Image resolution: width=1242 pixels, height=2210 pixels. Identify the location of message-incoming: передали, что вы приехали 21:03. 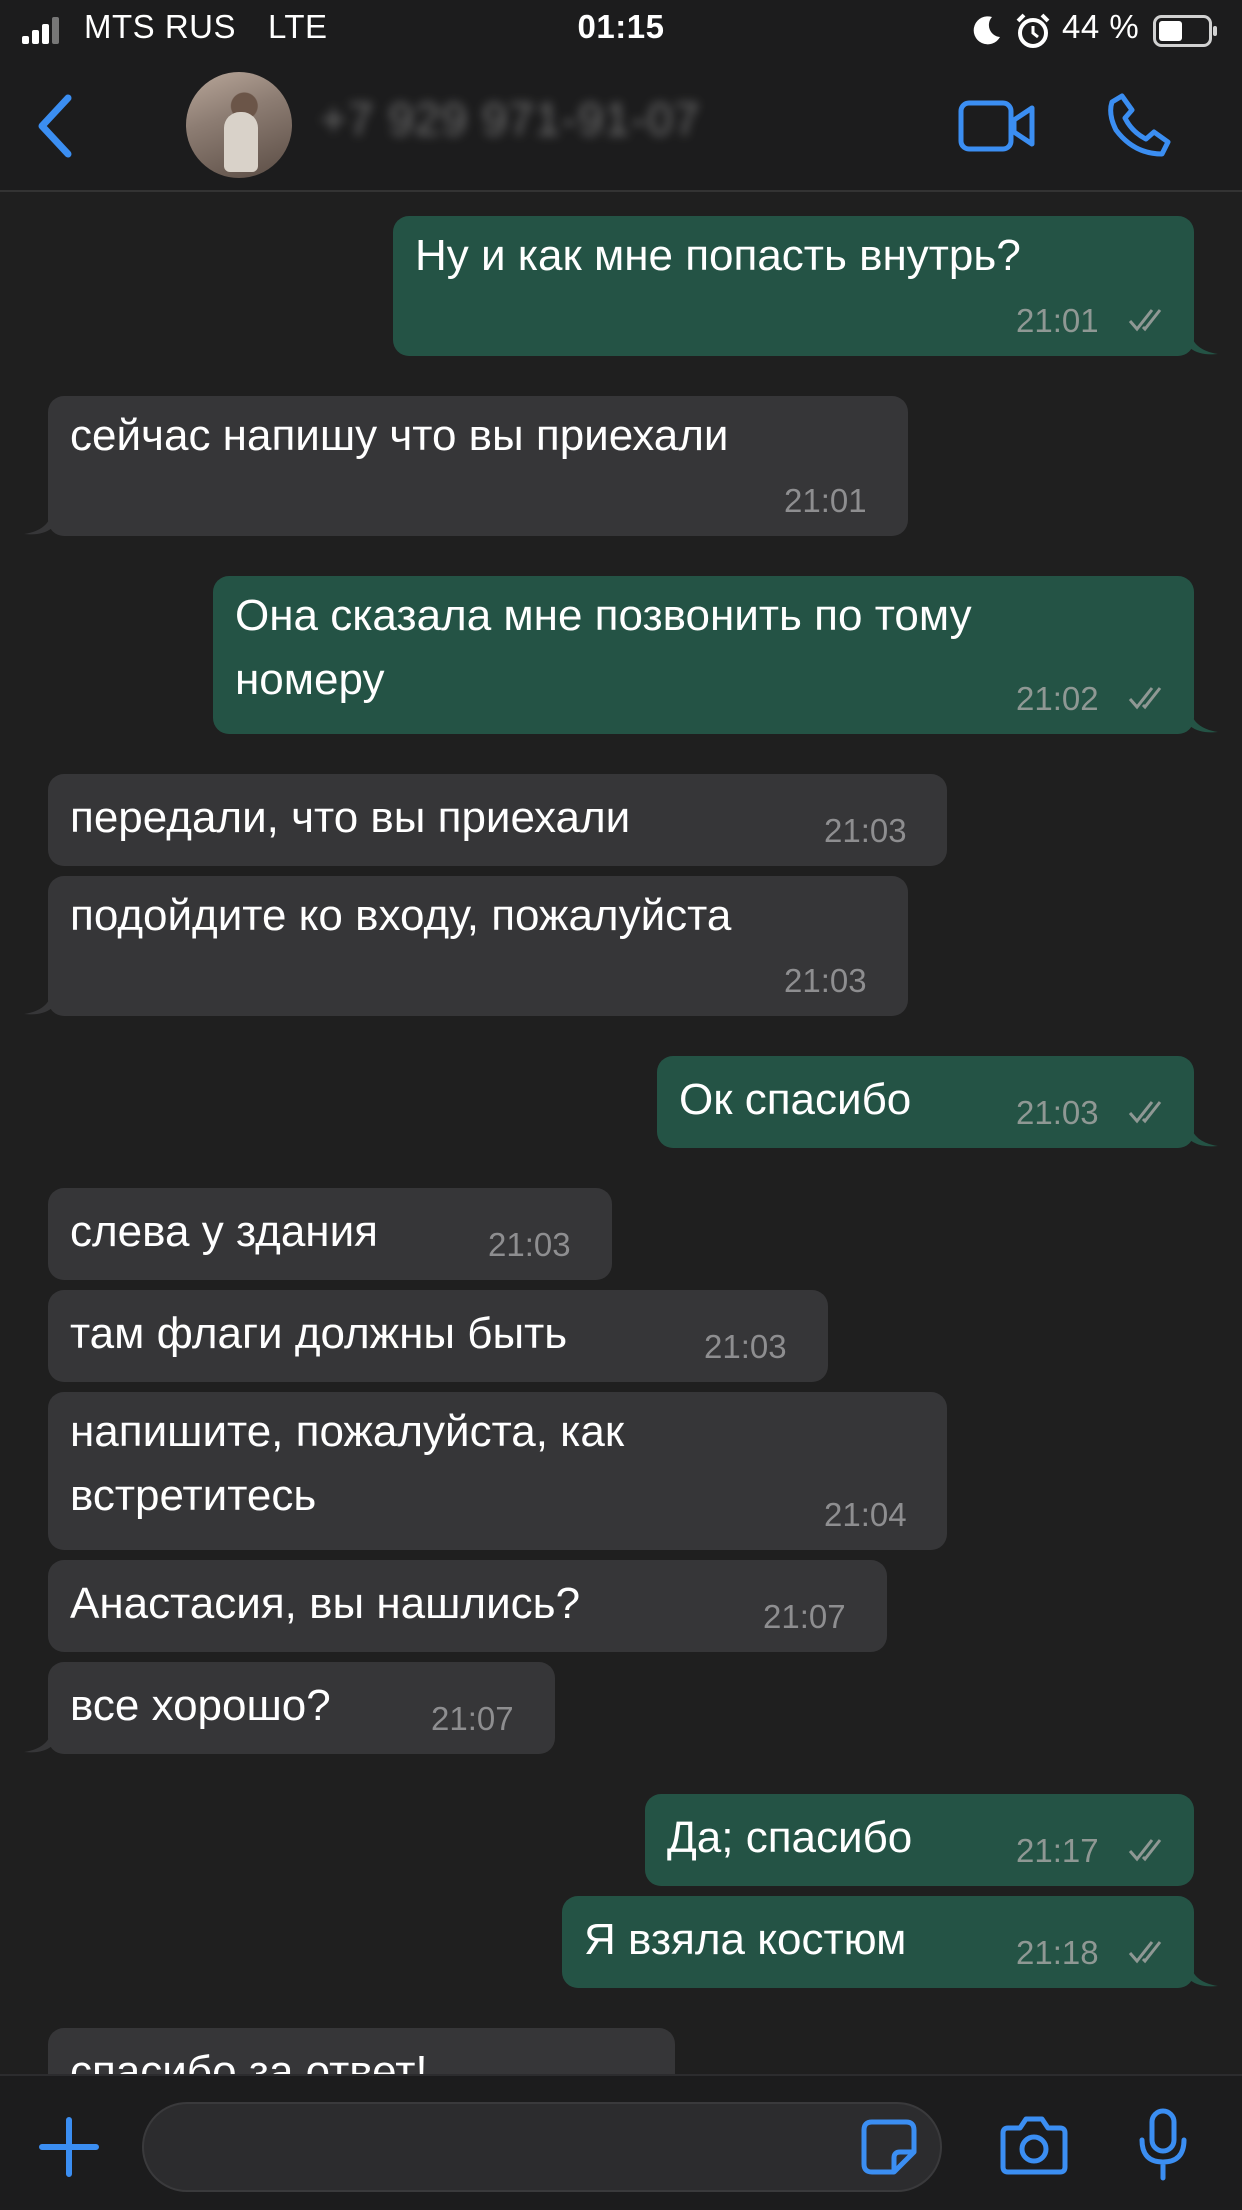
(497, 820).